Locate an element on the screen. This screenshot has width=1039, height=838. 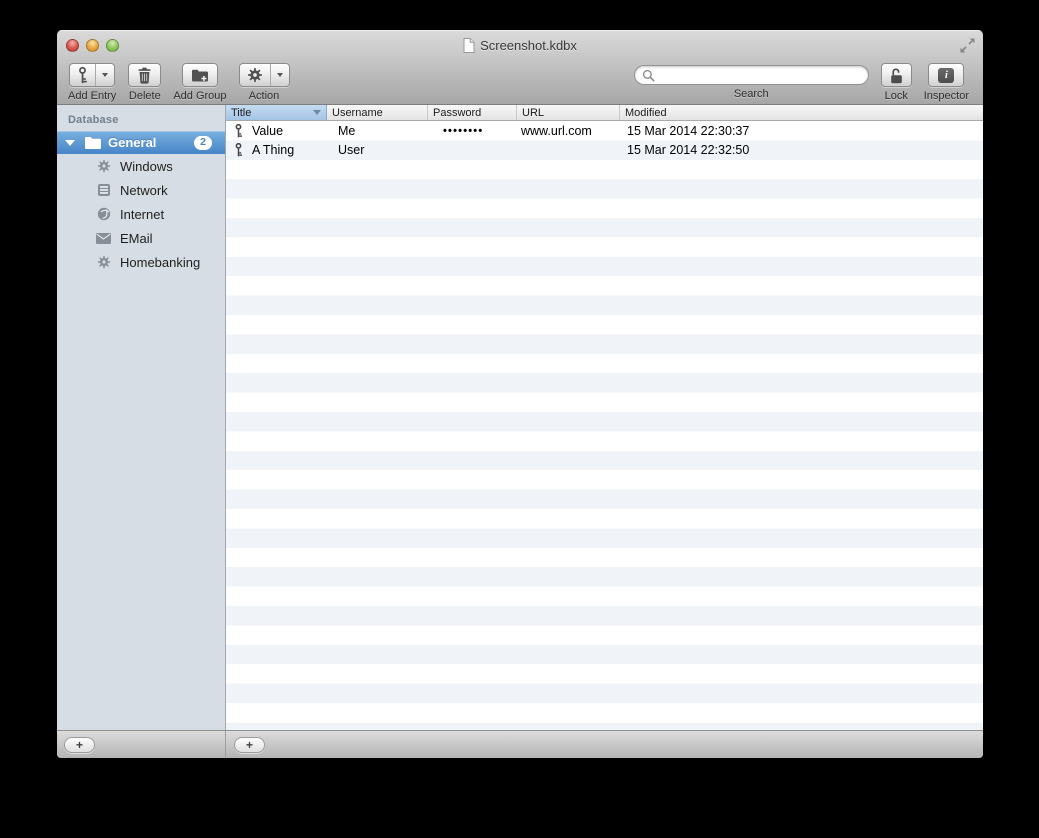
delete-group: Delete is located at coordinates (145, 82).